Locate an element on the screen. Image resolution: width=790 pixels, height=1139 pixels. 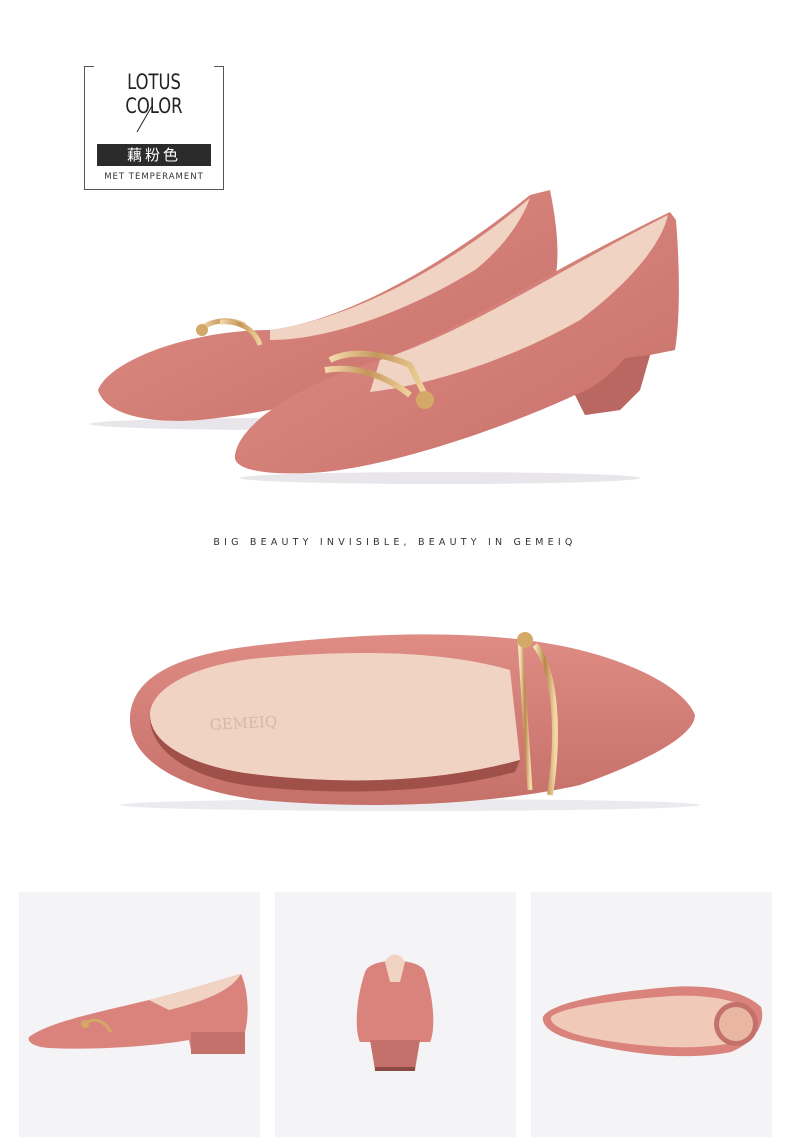
color-label-box: LOTUS COLOR 藕粉色 MET TEMPERAMENT is located at coordinates (154, 128).